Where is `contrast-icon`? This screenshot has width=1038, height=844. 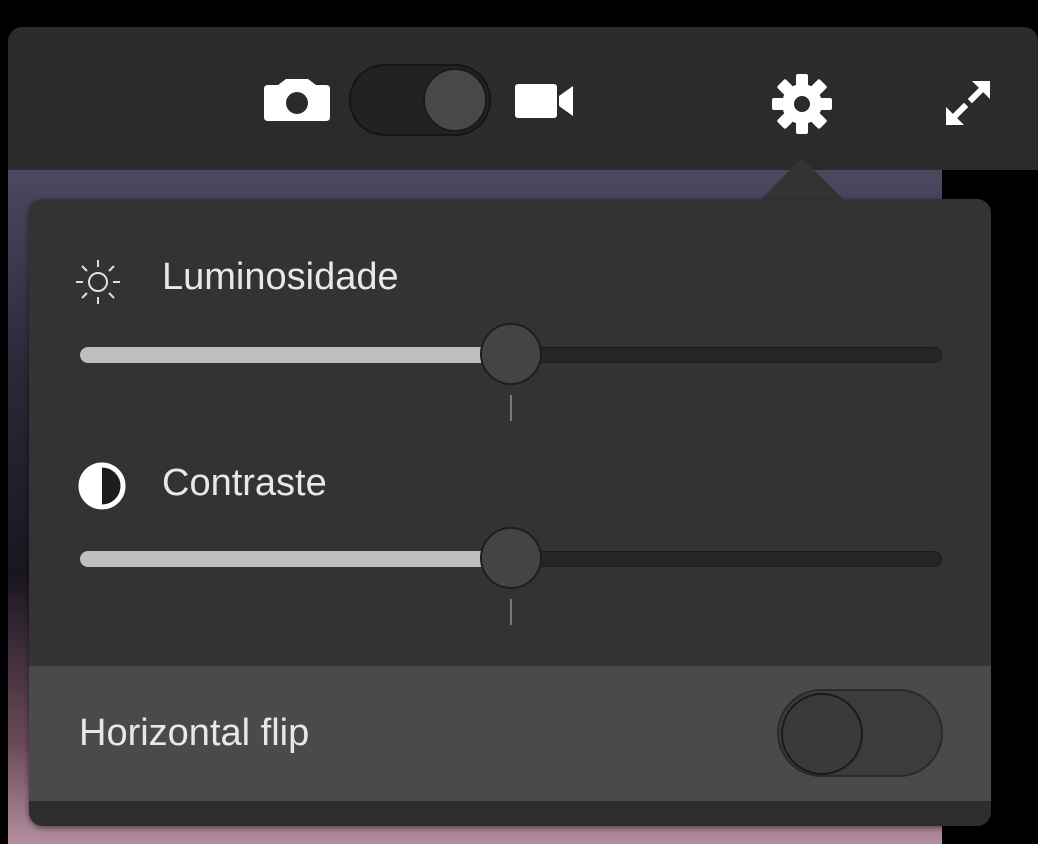
contrast-icon is located at coordinates (102, 486).